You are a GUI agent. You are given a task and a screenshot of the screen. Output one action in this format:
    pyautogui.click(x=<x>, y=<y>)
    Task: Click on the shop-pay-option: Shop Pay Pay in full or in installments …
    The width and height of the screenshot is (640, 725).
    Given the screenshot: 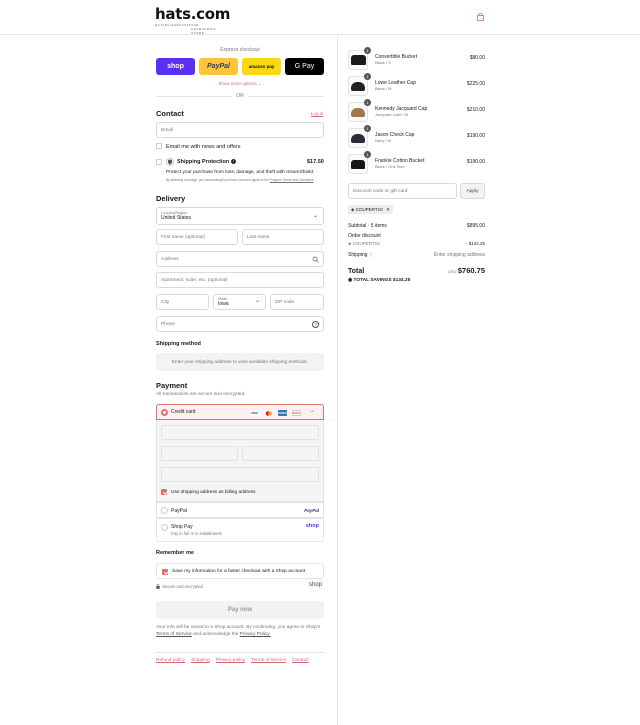 What is the action you would take?
    pyautogui.click(x=240, y=530)
    